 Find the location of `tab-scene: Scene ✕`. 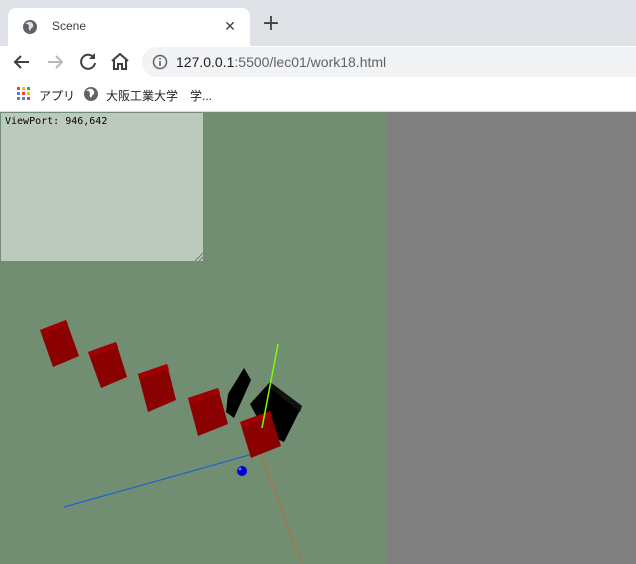

tab-scene: Scene ✕ is located at coordinates (129, 27).